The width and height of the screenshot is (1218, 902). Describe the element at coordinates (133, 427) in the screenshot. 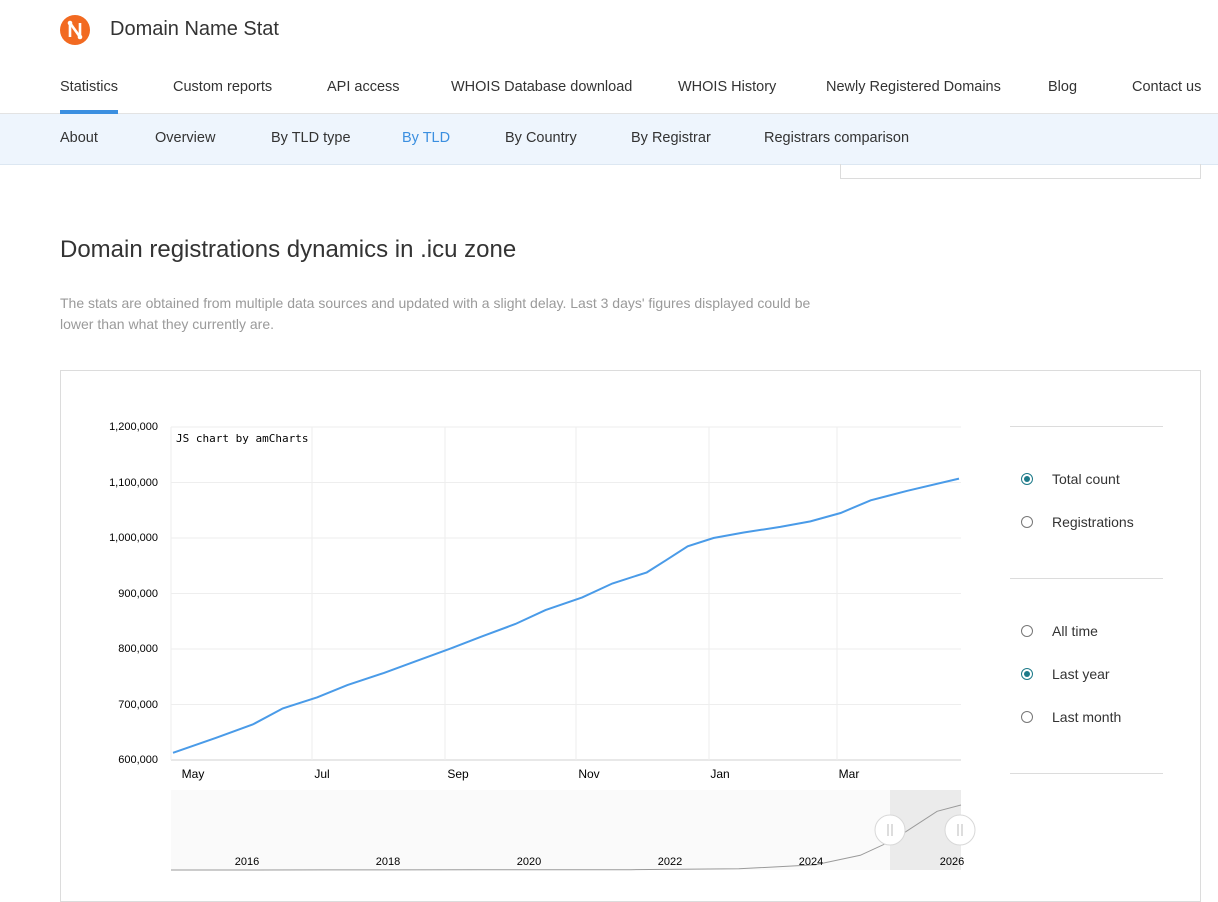

I see `y-tick-label: 1,200,000` at that location.